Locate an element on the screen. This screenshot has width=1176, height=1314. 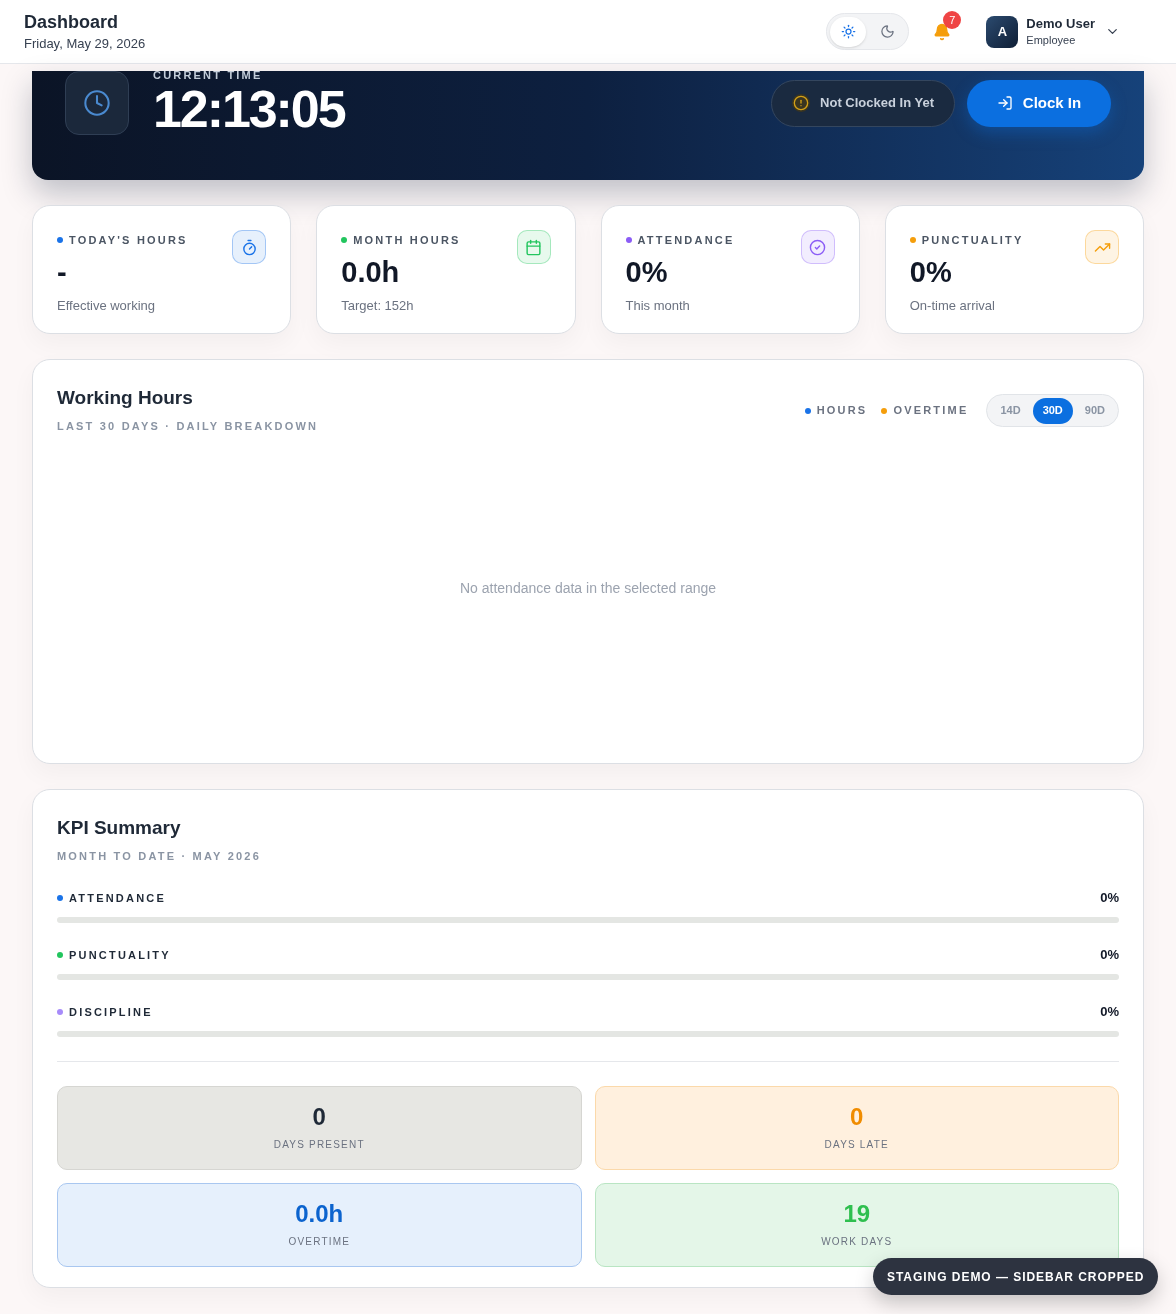
stat-caption: On-time arrival is located at coordinates (952, 306).